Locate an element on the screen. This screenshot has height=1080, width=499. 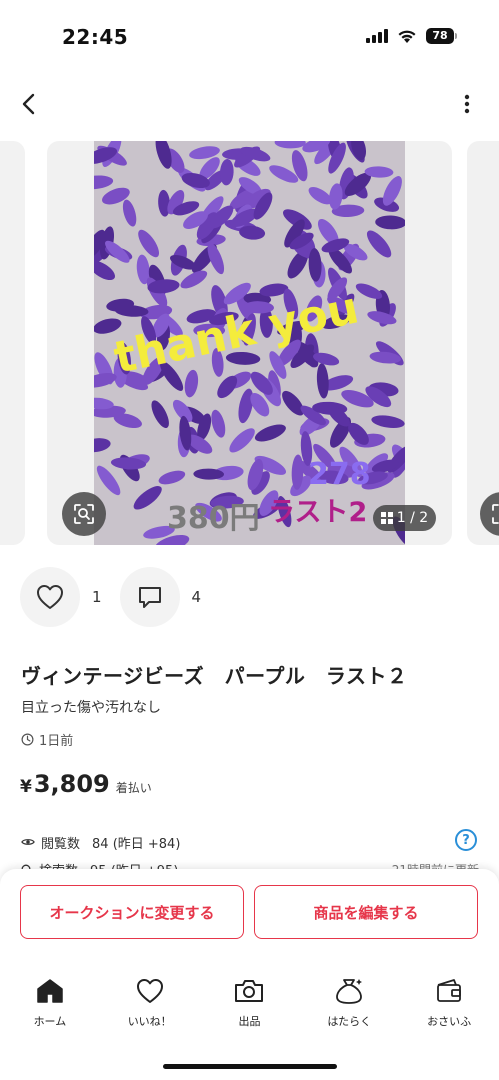
comment-icon is located at coordinates (149, 597).